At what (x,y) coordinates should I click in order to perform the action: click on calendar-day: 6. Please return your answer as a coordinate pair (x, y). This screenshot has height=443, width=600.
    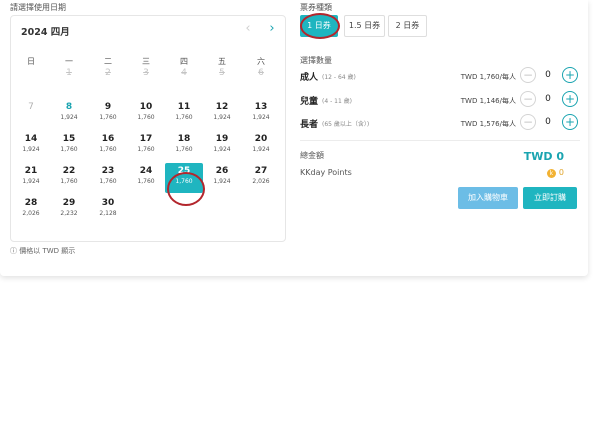
    Looking at the image, I should click on (261, 80).